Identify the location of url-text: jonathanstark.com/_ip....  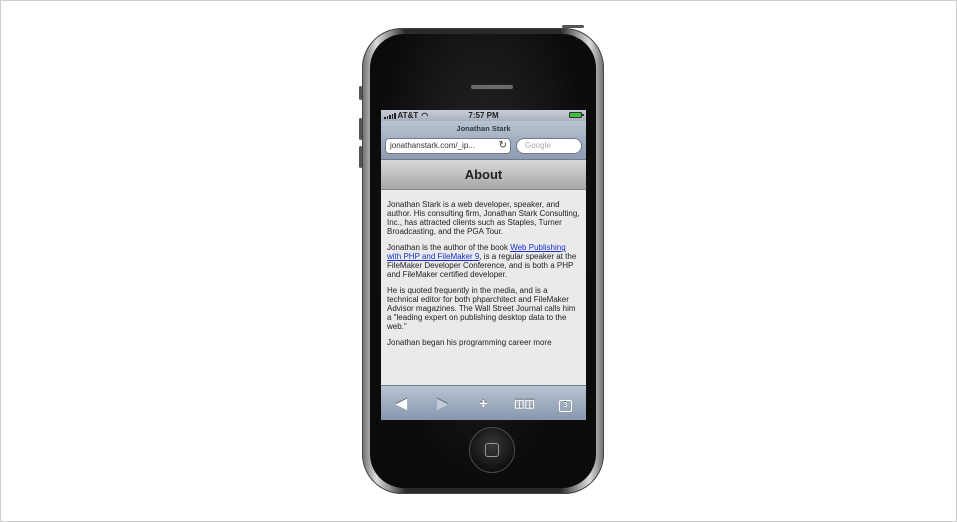
(432, 145).